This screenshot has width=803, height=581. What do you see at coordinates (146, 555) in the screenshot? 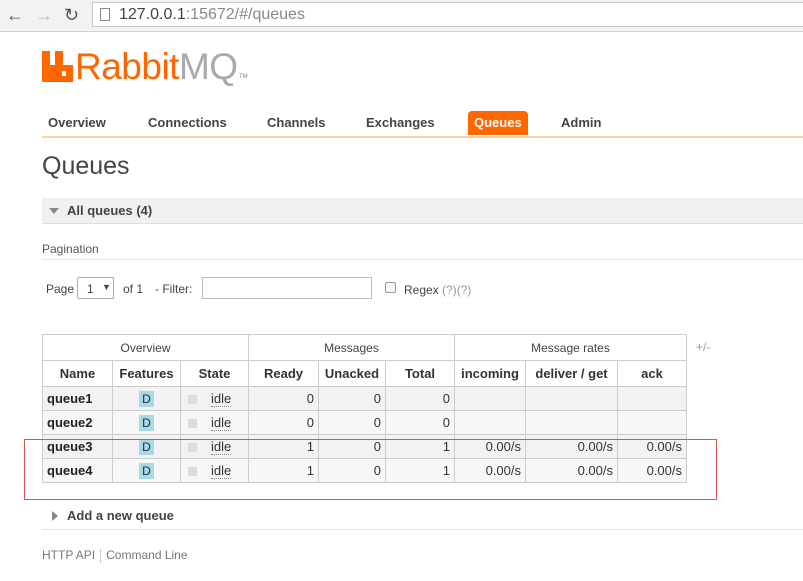
I see `command-line-link: Command Line` at bounding box center [146, 555].